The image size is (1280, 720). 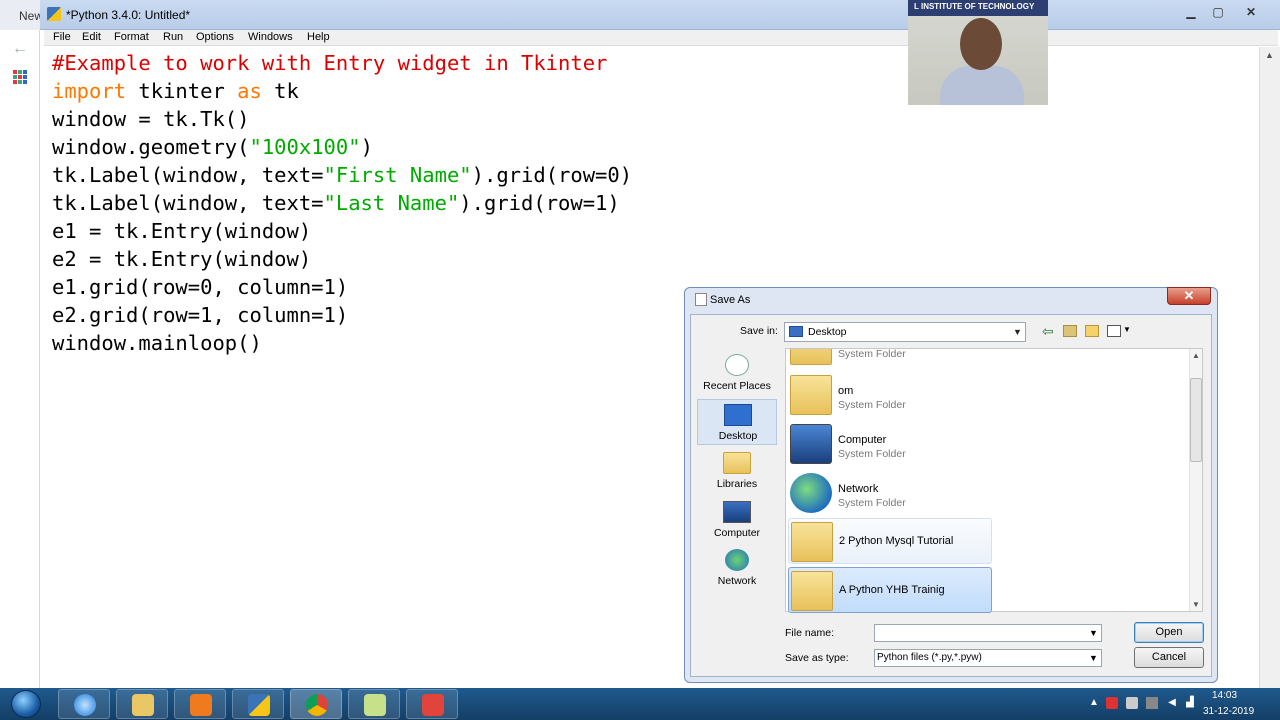 What do you see at coordinates (26, 704) in the screenshot?
I see `start-button` at bounding box center [26, 704].